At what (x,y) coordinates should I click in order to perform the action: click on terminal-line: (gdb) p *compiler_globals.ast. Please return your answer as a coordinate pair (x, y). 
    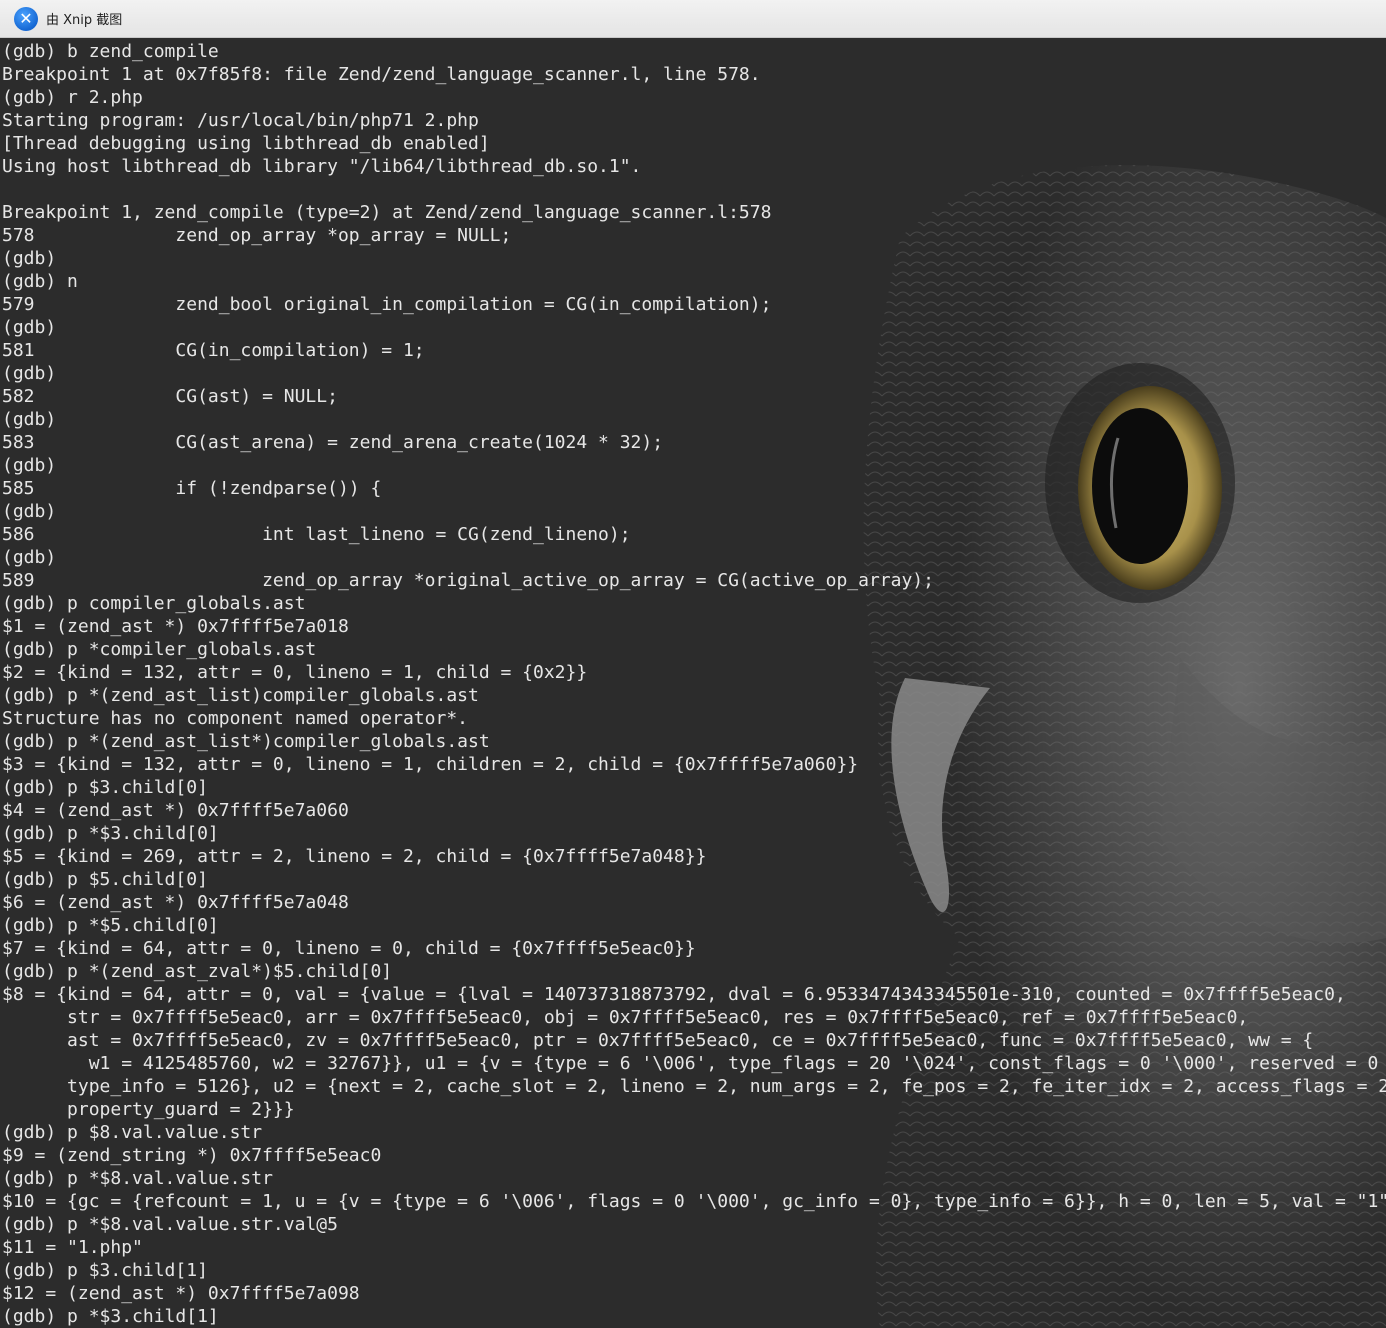
    Looking at the image, I should click on (159, 649).